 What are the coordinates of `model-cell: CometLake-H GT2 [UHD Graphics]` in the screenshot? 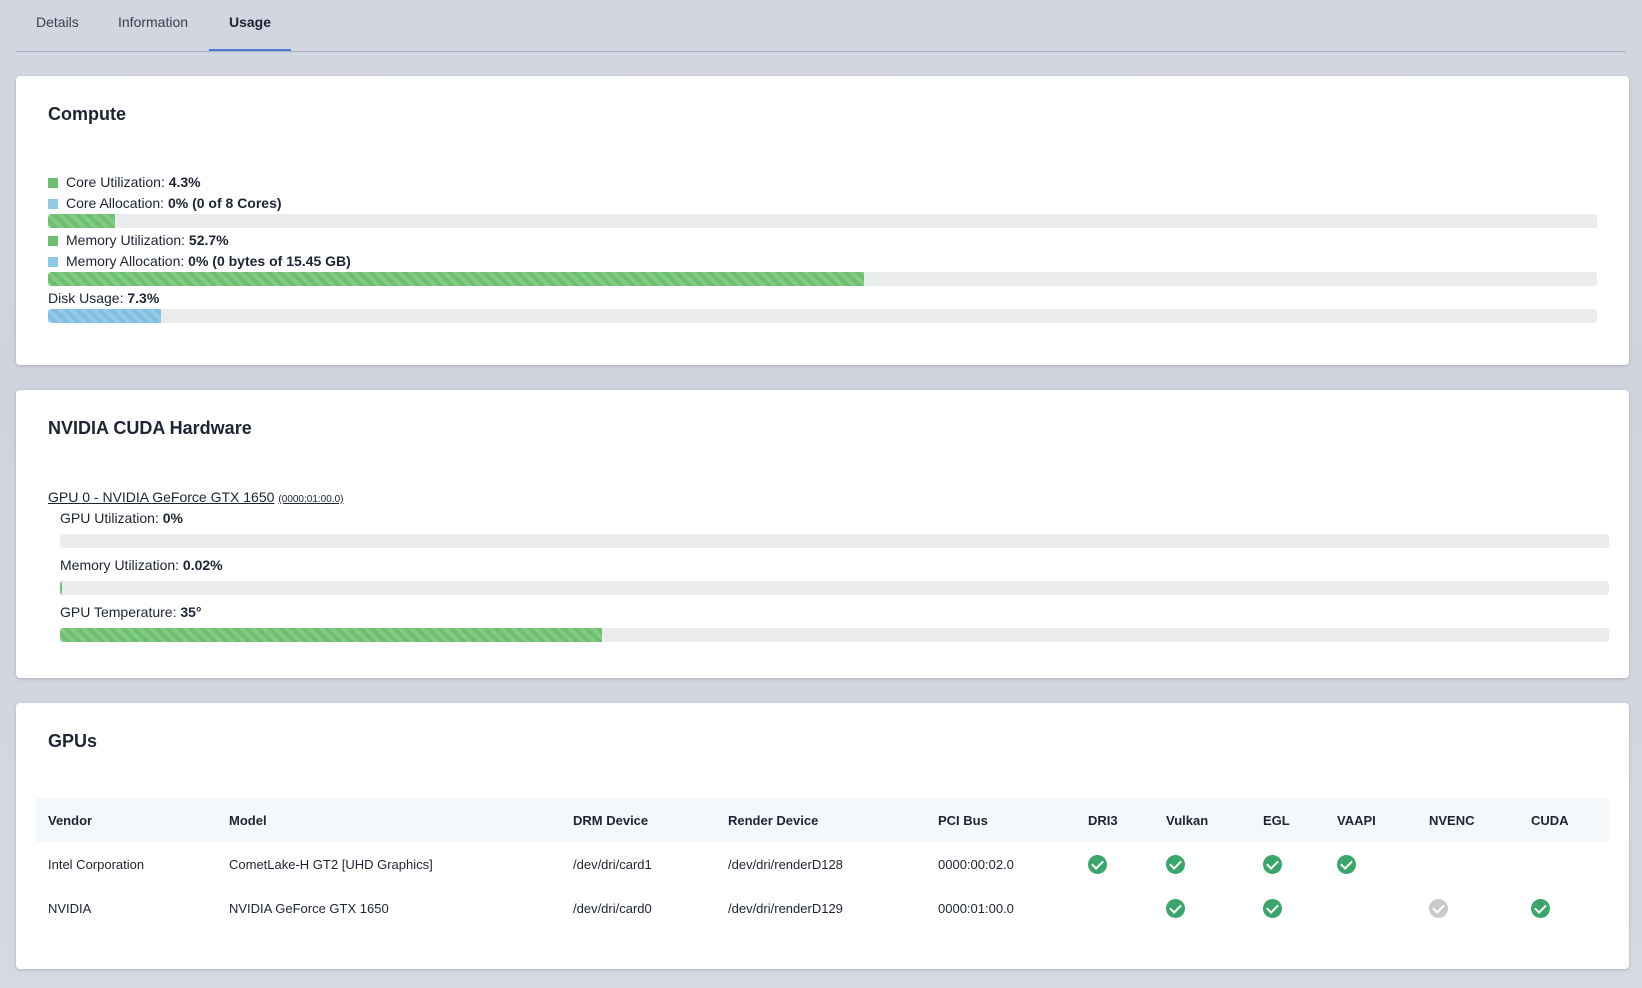 It's located at (331, 864).